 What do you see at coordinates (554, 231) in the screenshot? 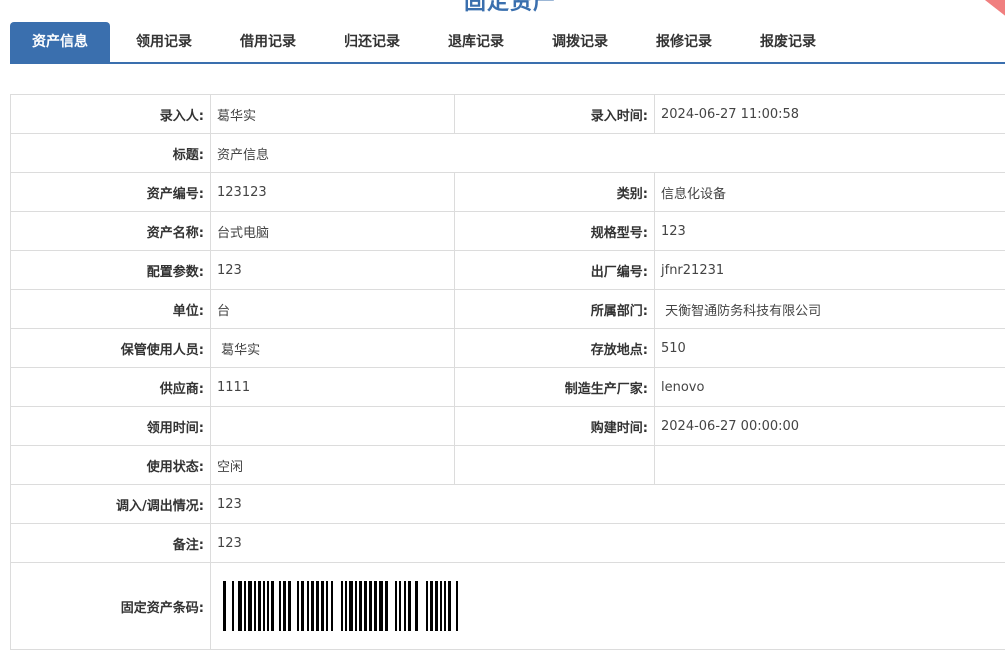
I see `model-label: 规格型号:` at bounding box center [554, 231].